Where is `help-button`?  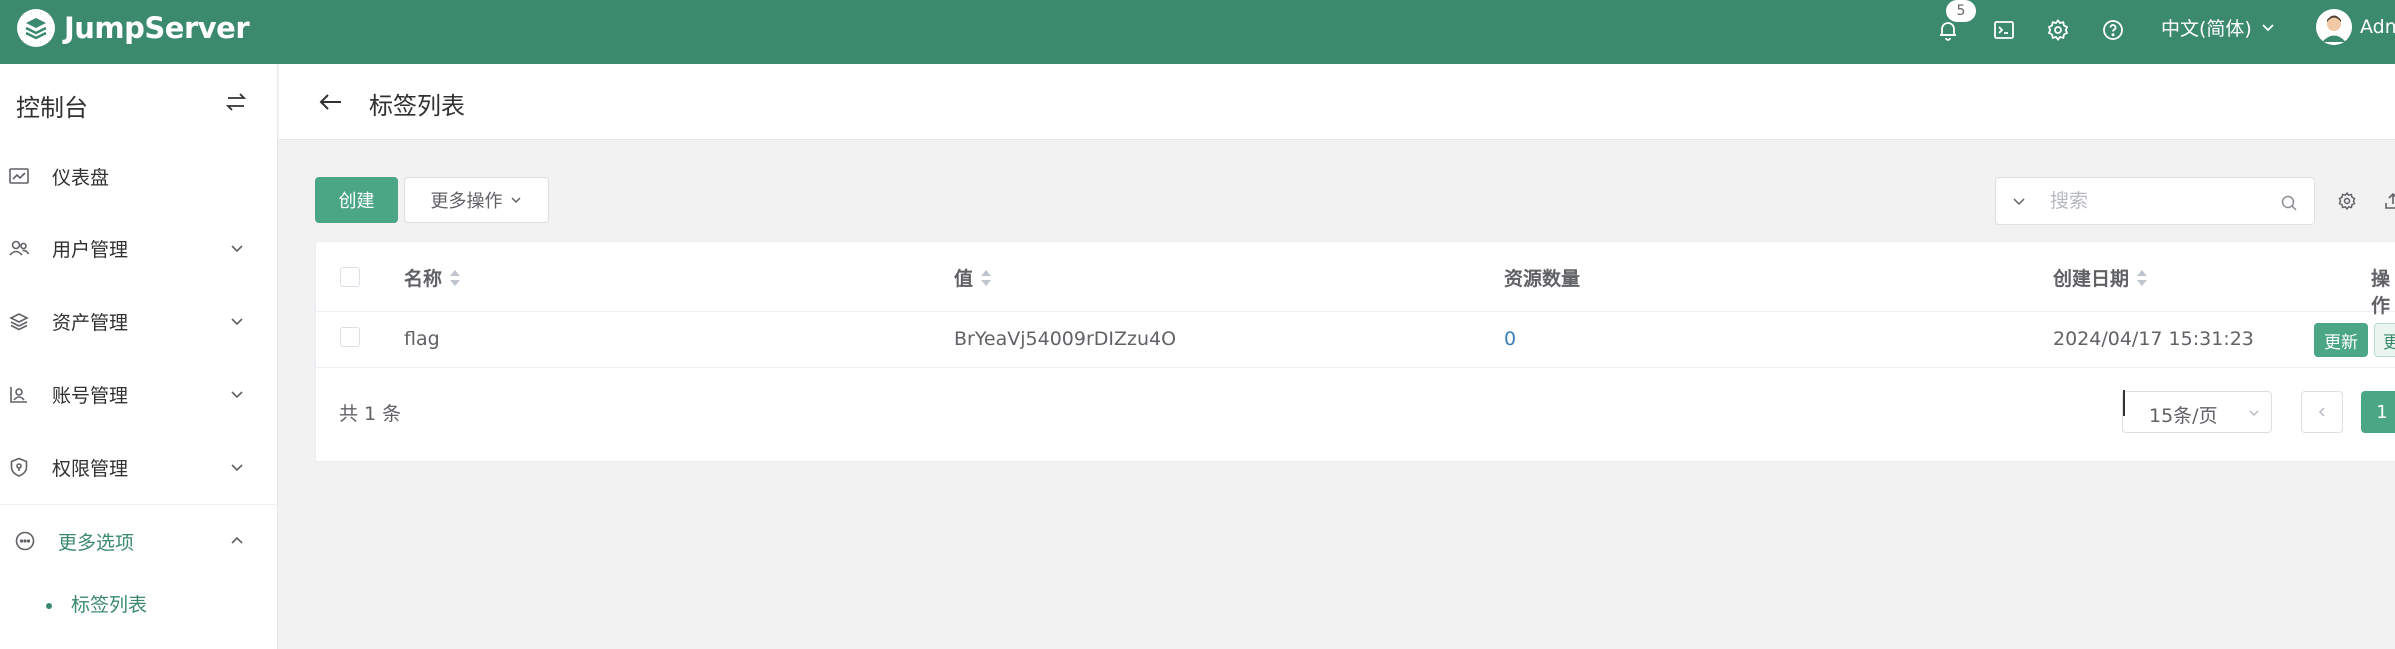 help-button is located at coordinates (2113, 30).